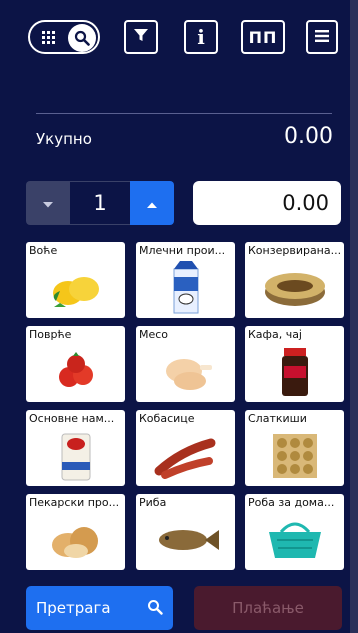 The width and height of the screenshot is (358, 633). What do you see at coordinates (294, 456) in the screenshot?
I see `chocolate-box-icon` at bounding box center [294, 456].